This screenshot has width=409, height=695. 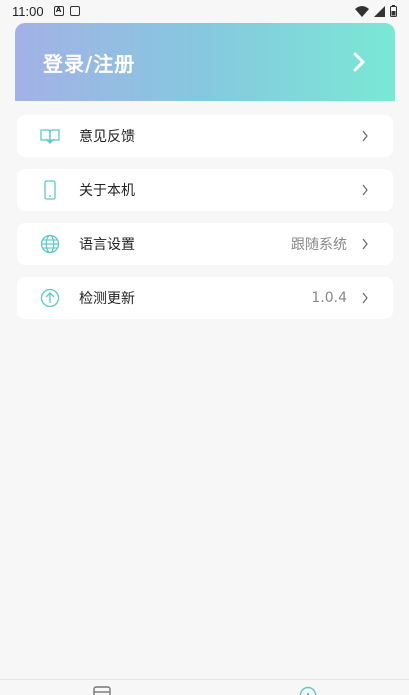 I want to click on globe-icon, so click(x=50, y=244).